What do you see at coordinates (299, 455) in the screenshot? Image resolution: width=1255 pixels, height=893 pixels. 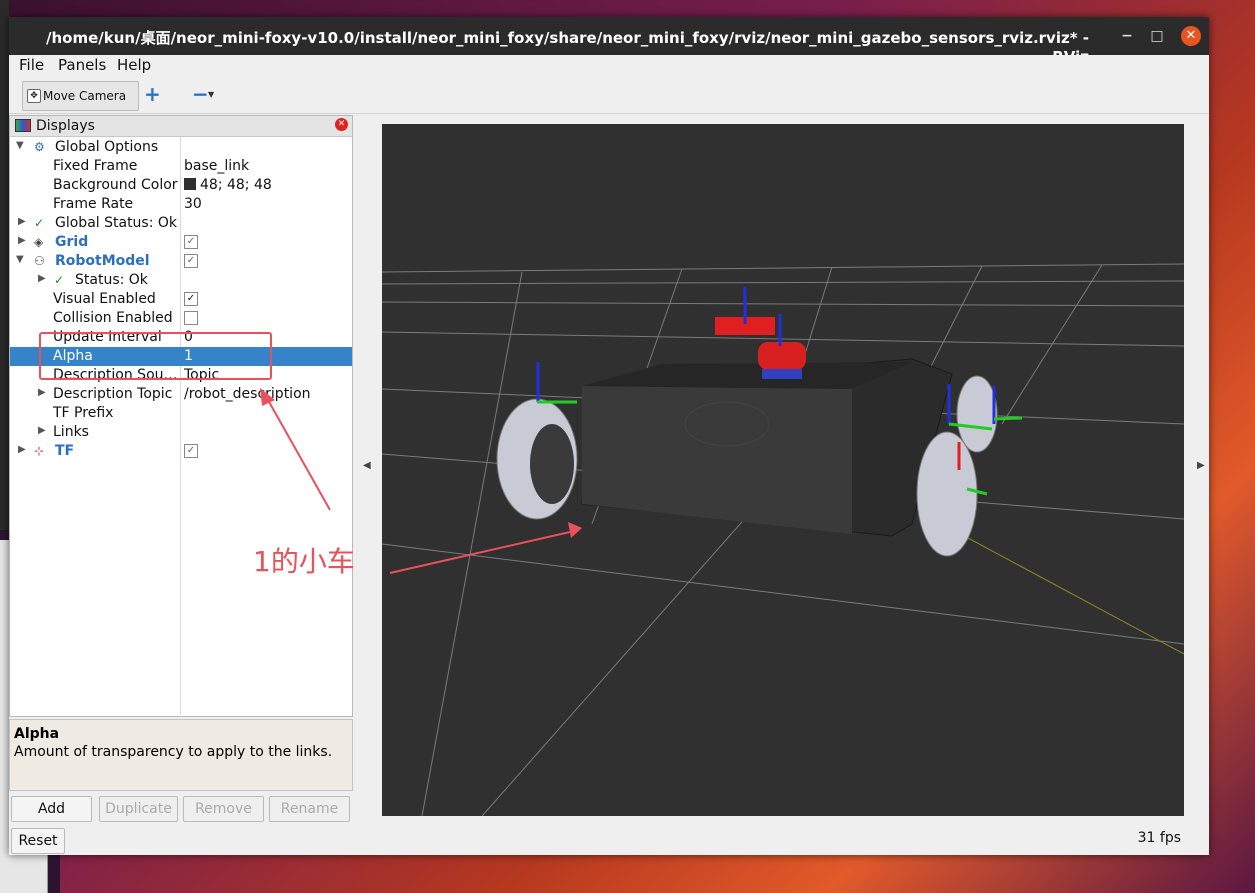 I see `annotation-arrow-up` at bounding box center [299, 455].